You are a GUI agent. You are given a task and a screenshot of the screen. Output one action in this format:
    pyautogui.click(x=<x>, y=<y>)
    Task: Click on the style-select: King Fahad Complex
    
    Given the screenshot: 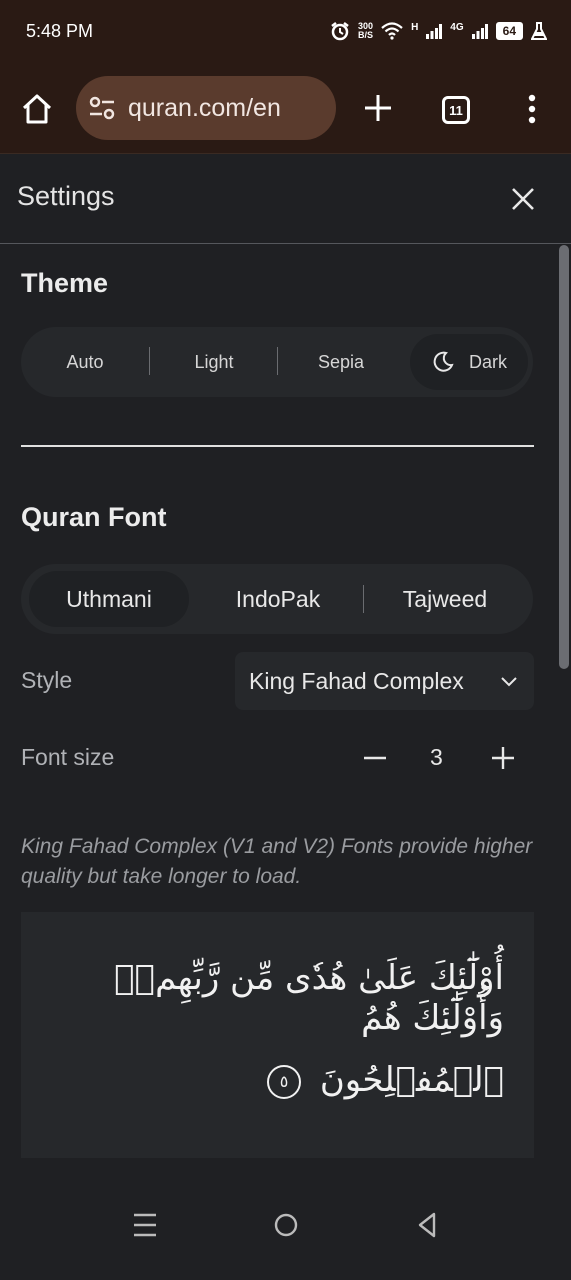 What is the action you would take?
    pyautogui.click(x=384, y=681)
    